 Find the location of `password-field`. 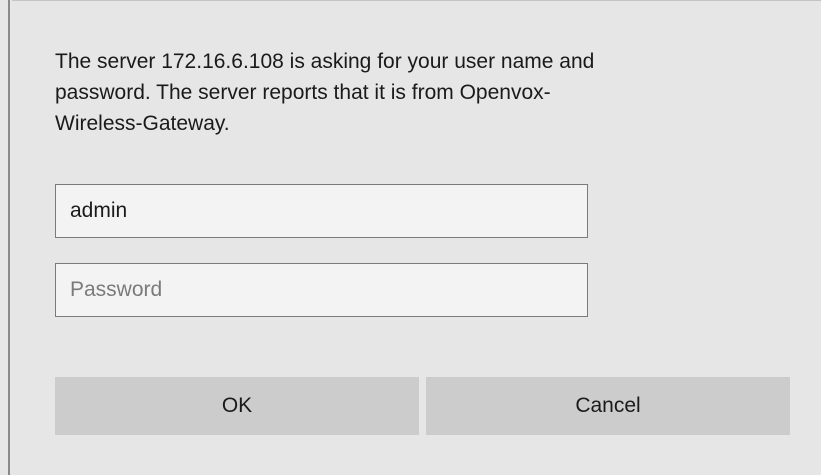

password-field is located at coordinates (321, 290).